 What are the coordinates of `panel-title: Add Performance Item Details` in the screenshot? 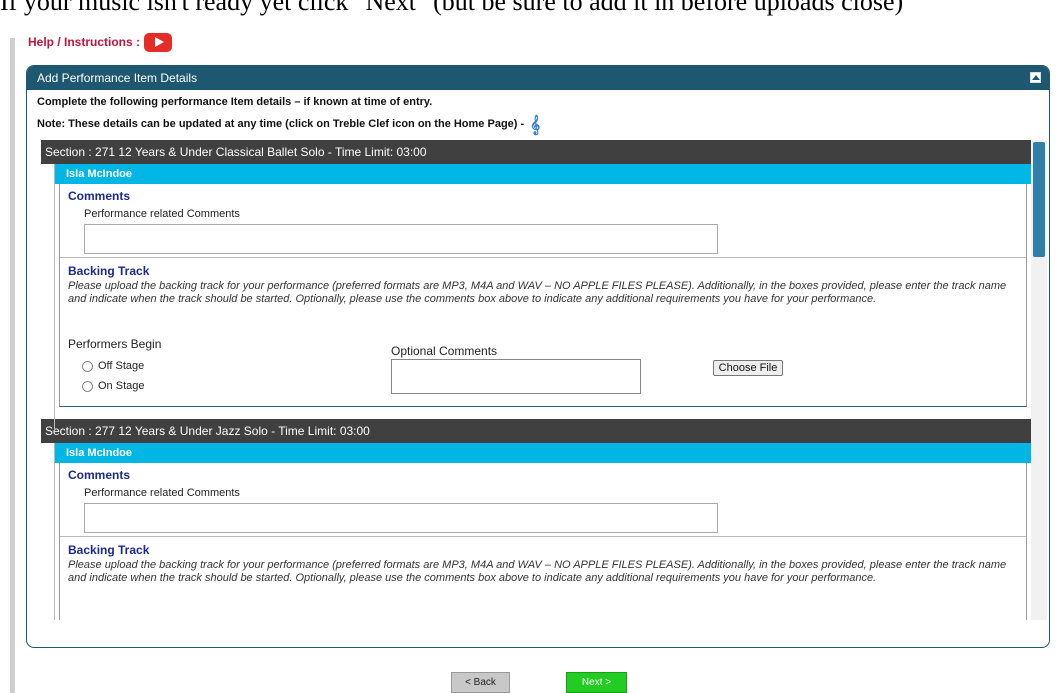 It's located at (117, 78).